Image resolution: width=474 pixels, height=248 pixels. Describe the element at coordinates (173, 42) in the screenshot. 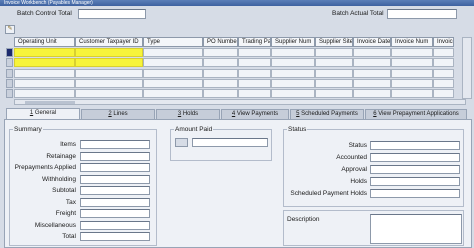

I see `column-header-type: Type` at that location.